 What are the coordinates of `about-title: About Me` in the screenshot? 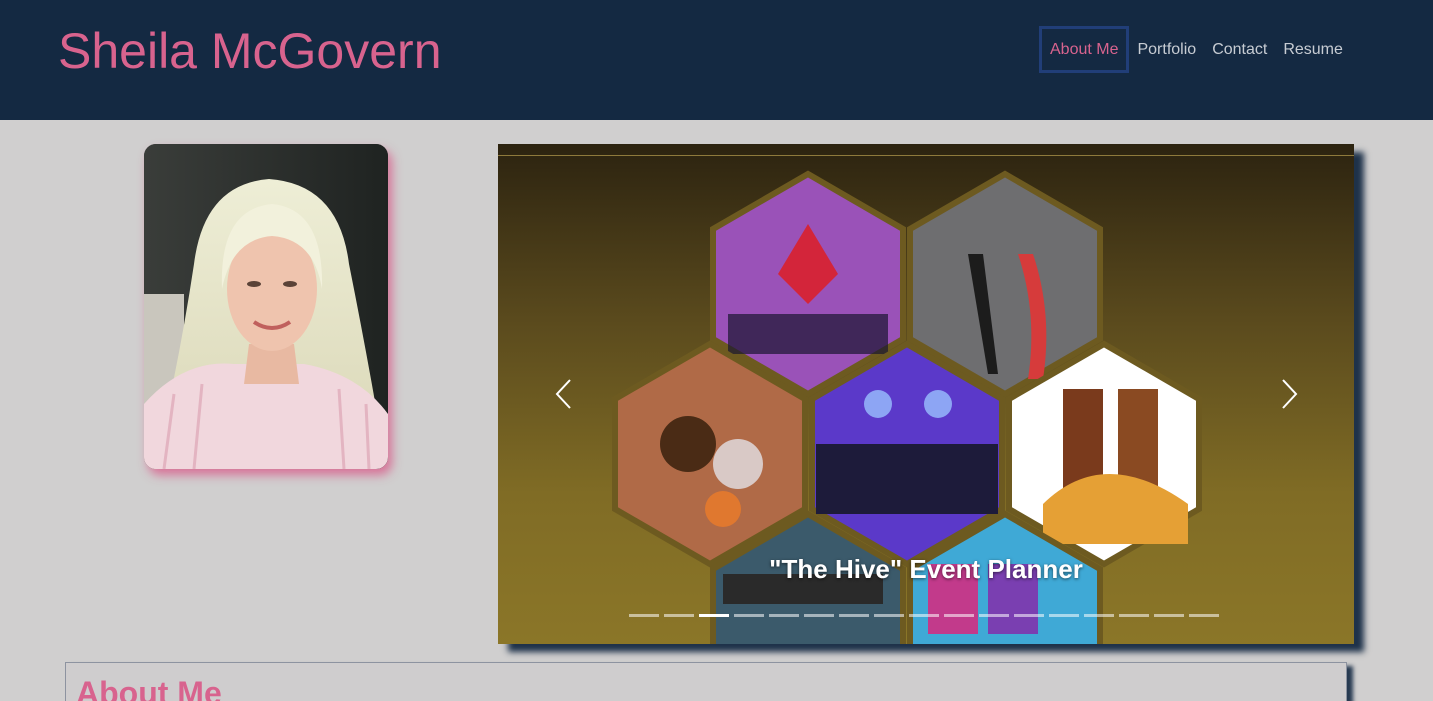 It's located at (149, 688).